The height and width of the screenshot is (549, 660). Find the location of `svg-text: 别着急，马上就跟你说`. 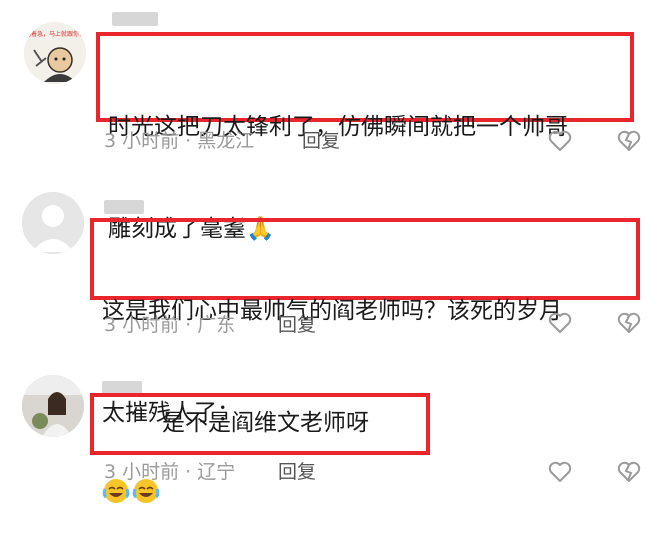

svg-text: 别着急，马上就跟你说 is located at coordinates (55, 34).